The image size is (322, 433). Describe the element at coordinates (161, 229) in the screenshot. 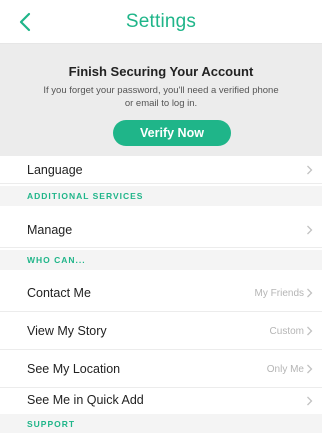

I see `row-manage: Manage` at that location.